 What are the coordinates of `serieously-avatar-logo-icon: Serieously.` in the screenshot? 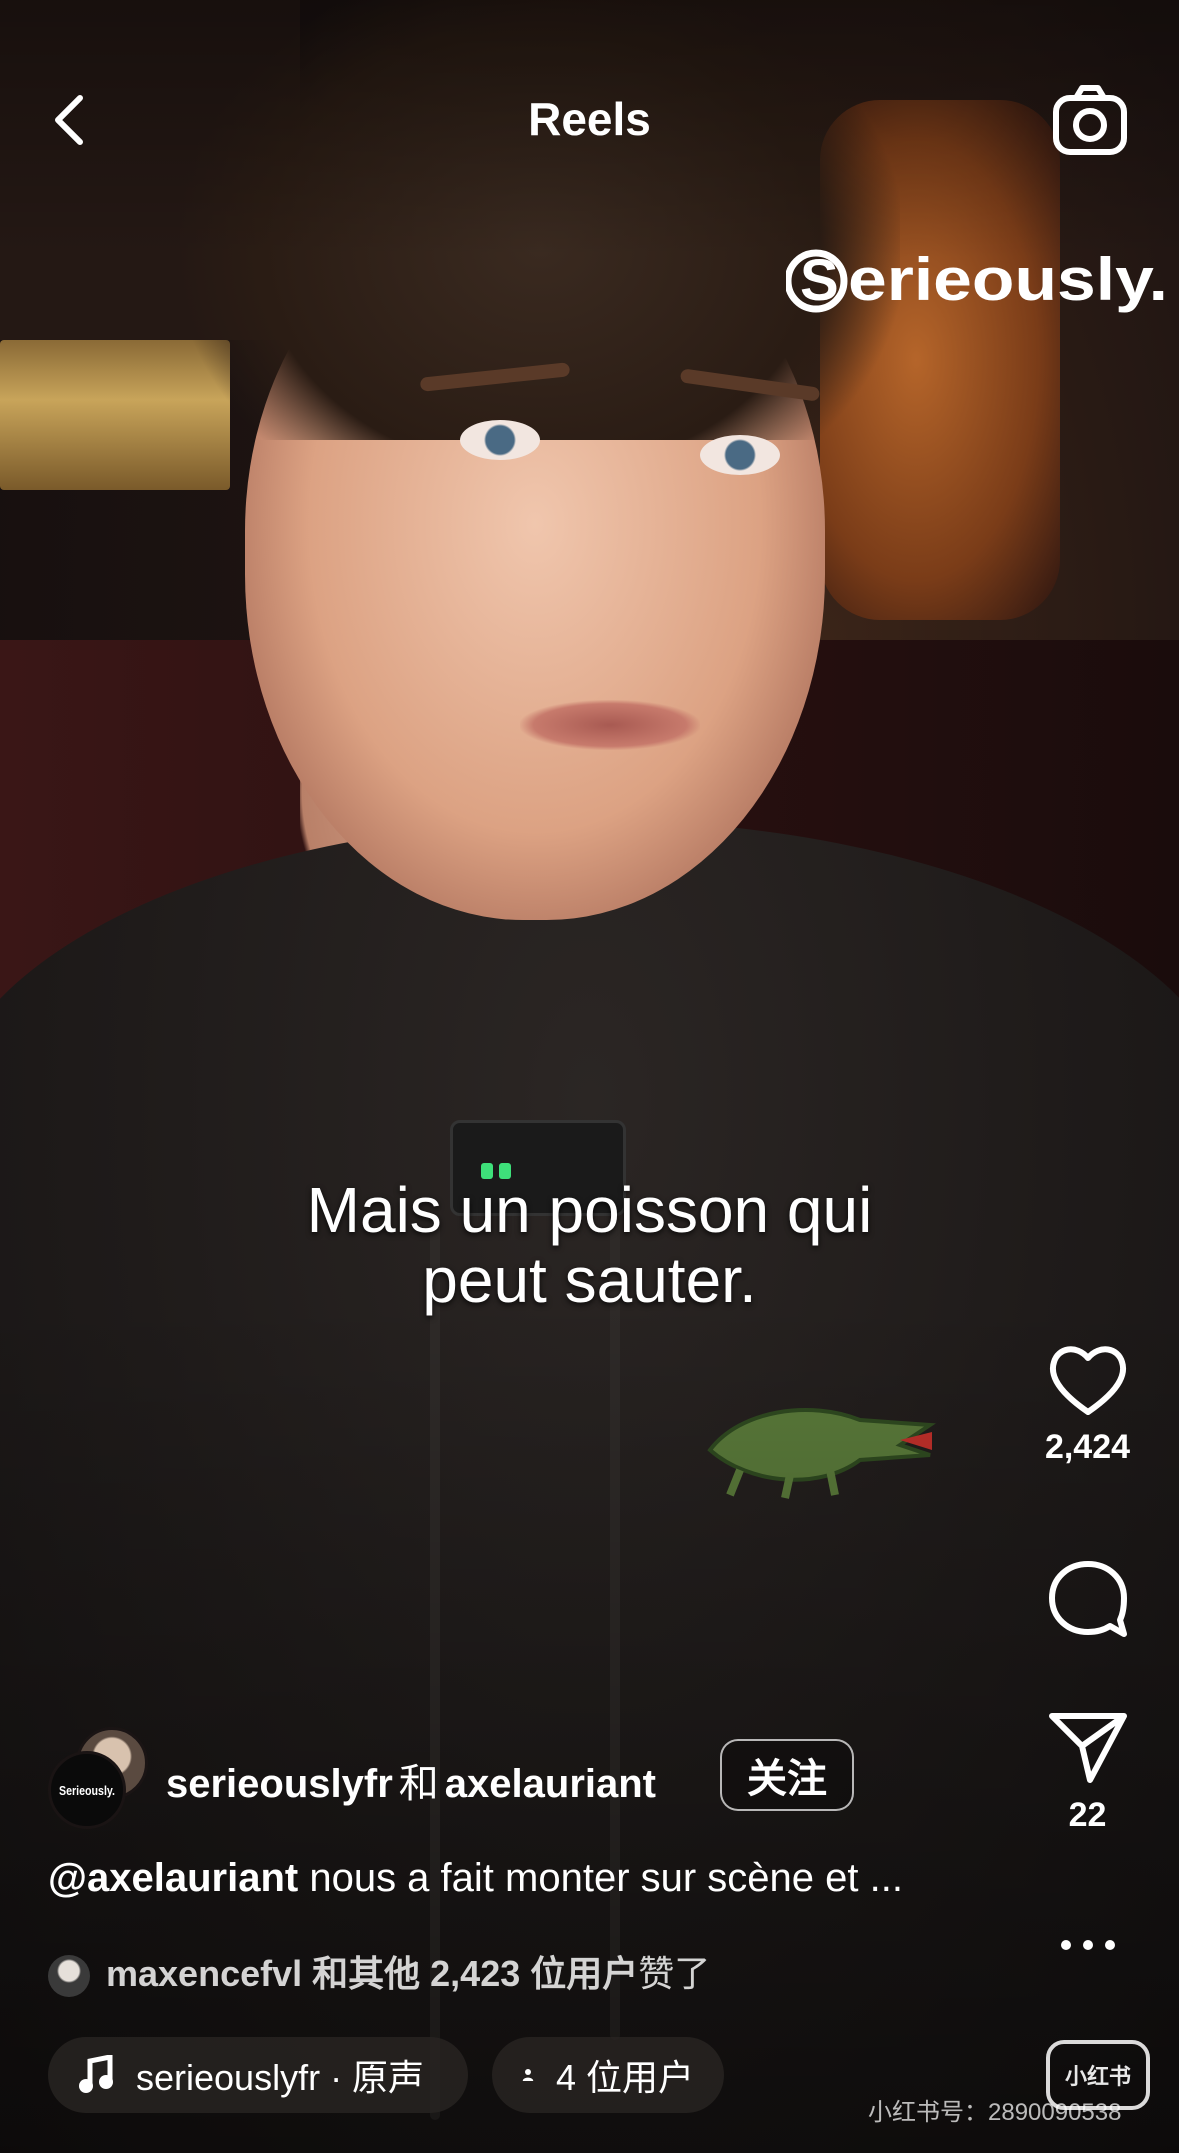 It's located at (87, 1790).